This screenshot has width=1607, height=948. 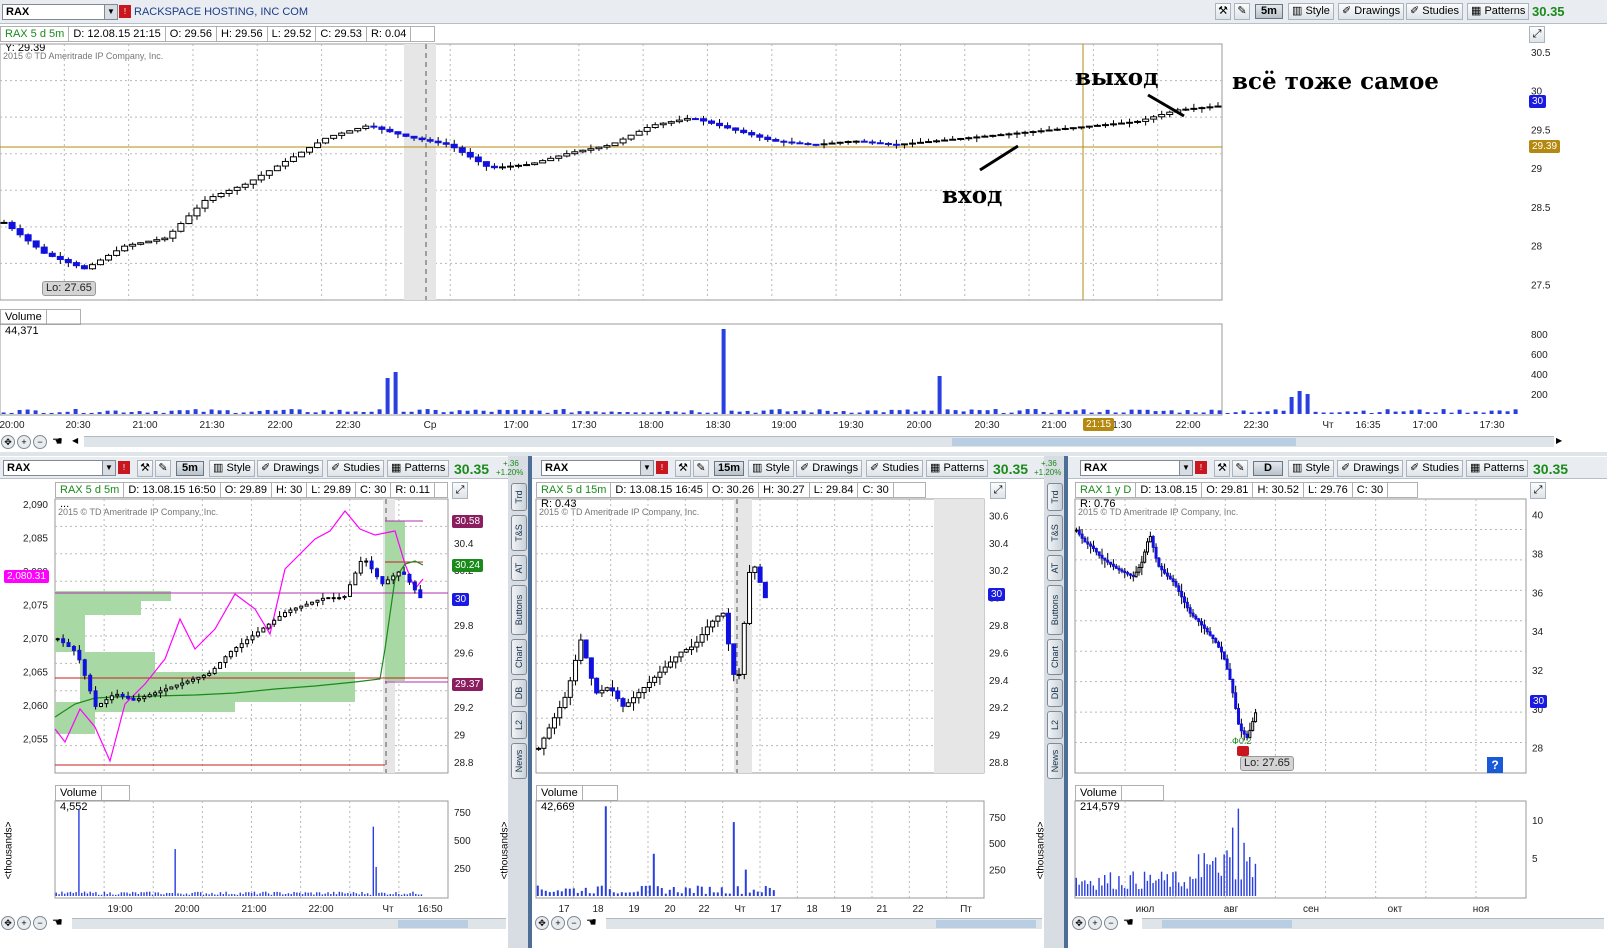 What do you see at coordinates (190, 468) in the screenshot?
I see `panel1-timeframe-button: 5m` at bounding box center [190, 468].